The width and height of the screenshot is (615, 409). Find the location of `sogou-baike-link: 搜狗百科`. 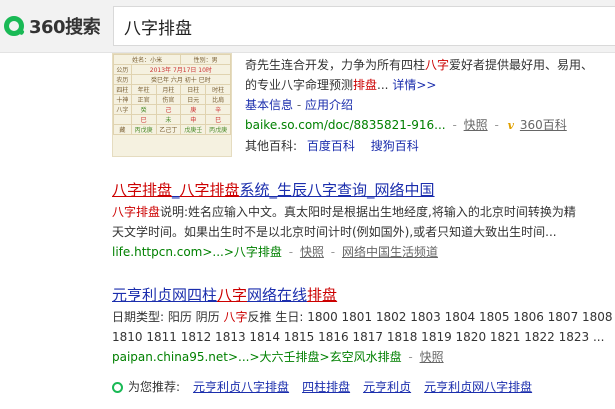

sogou-baike-link: 搜狗百科 is located at coordinates (395, 146).